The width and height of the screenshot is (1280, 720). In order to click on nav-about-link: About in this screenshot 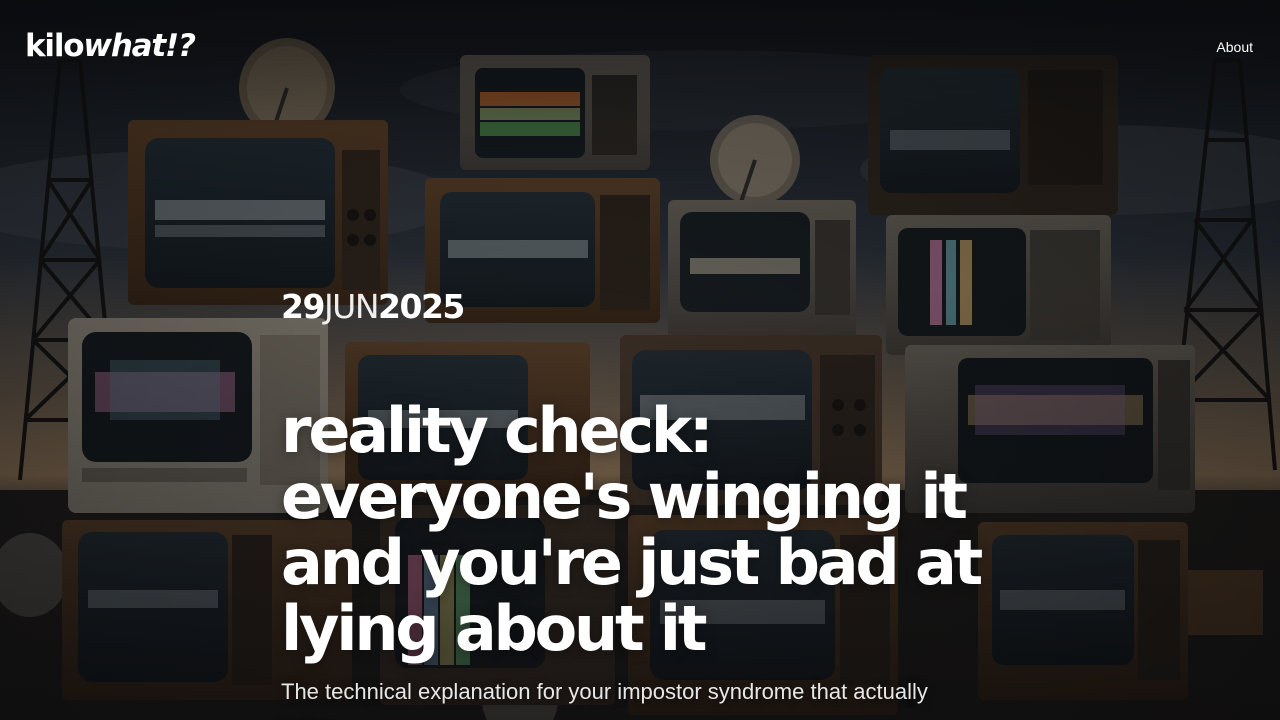, I will do `click(1234, 47)`.